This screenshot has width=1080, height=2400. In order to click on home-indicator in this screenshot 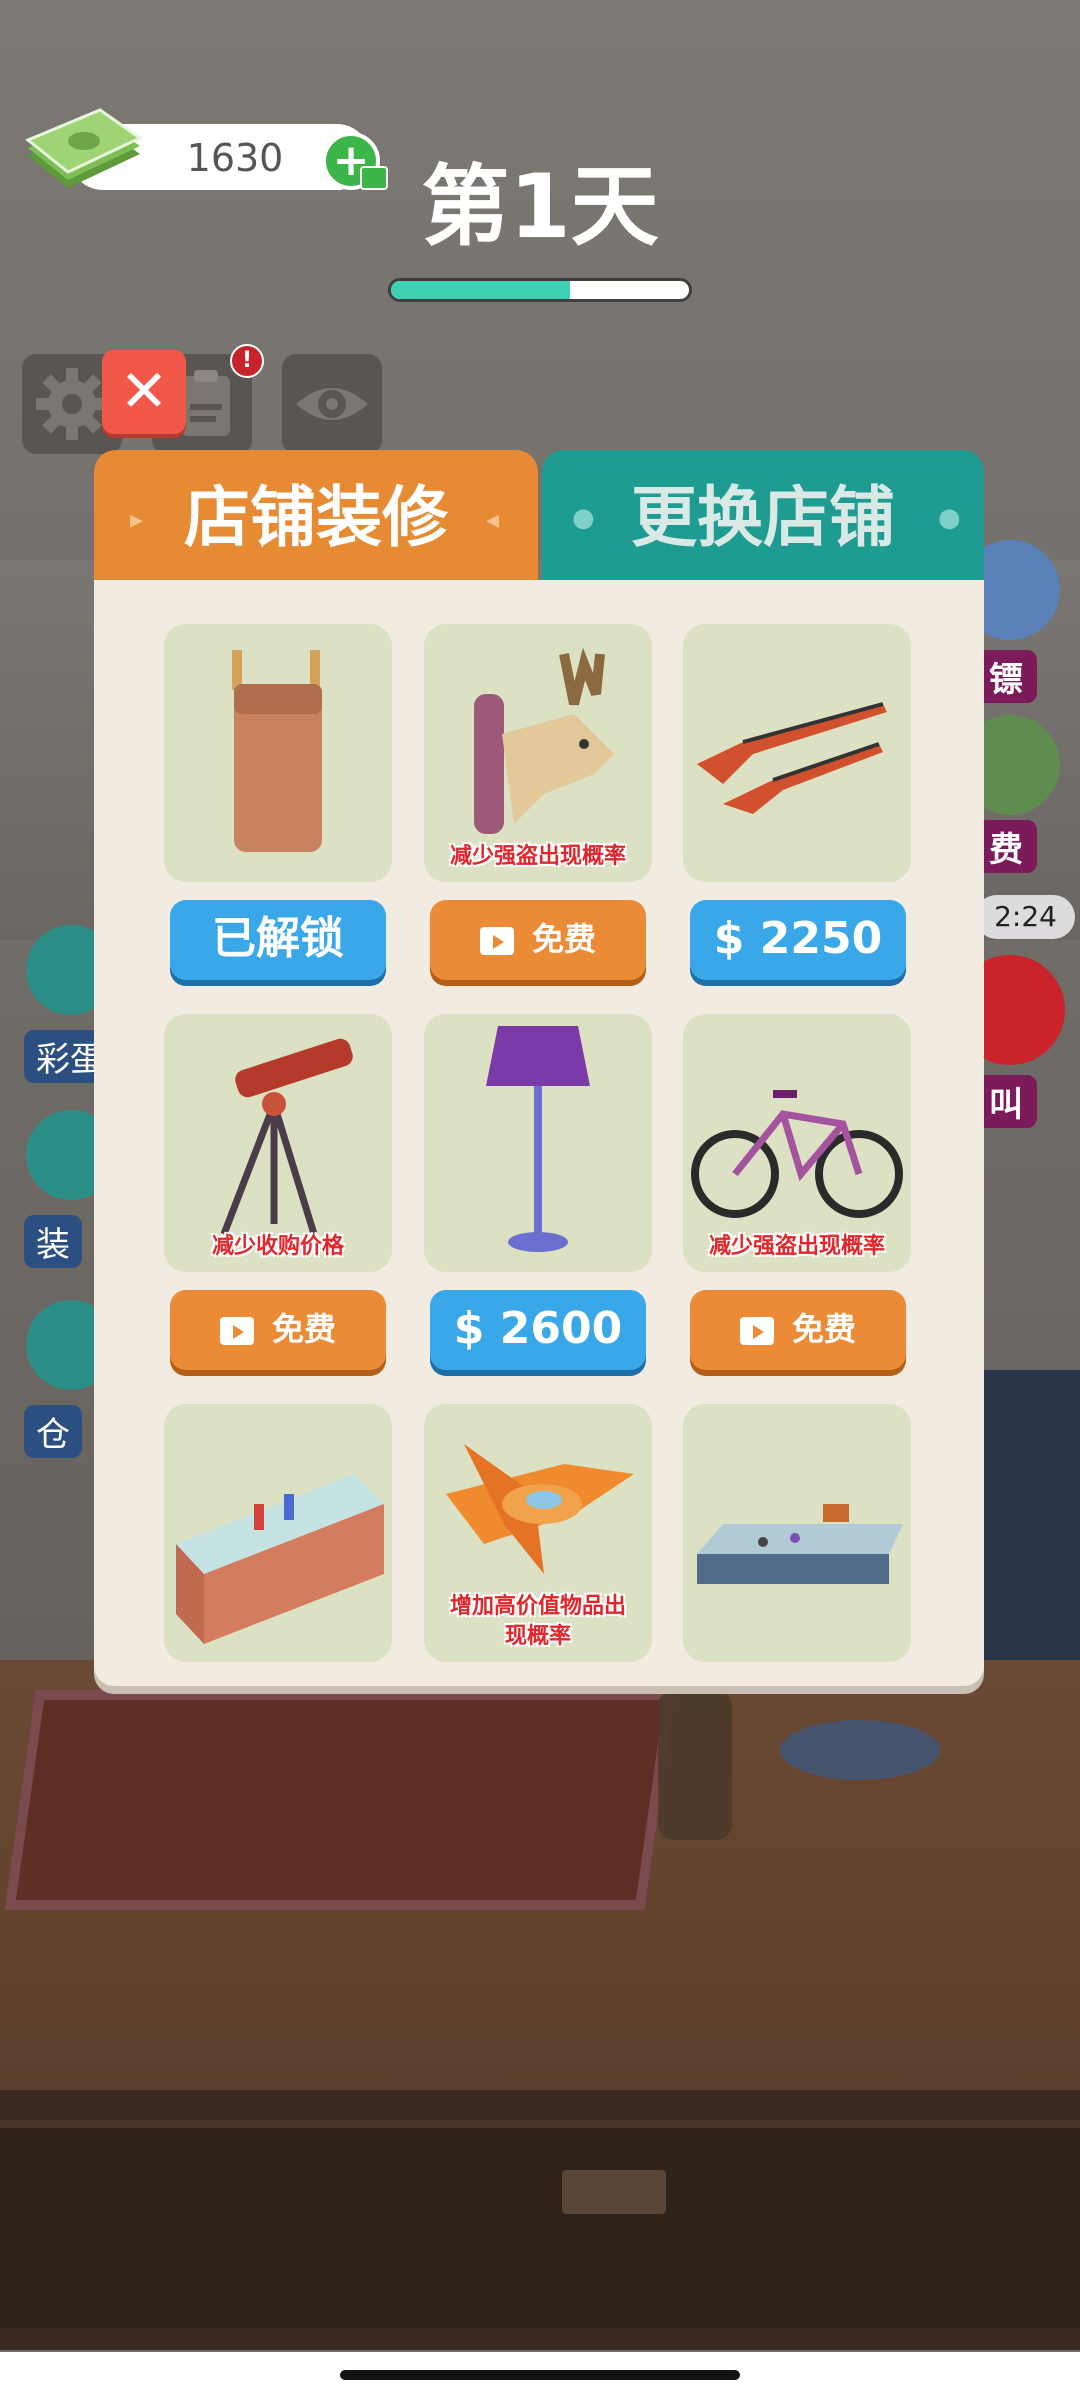, I will do `click(540, 2375)`.